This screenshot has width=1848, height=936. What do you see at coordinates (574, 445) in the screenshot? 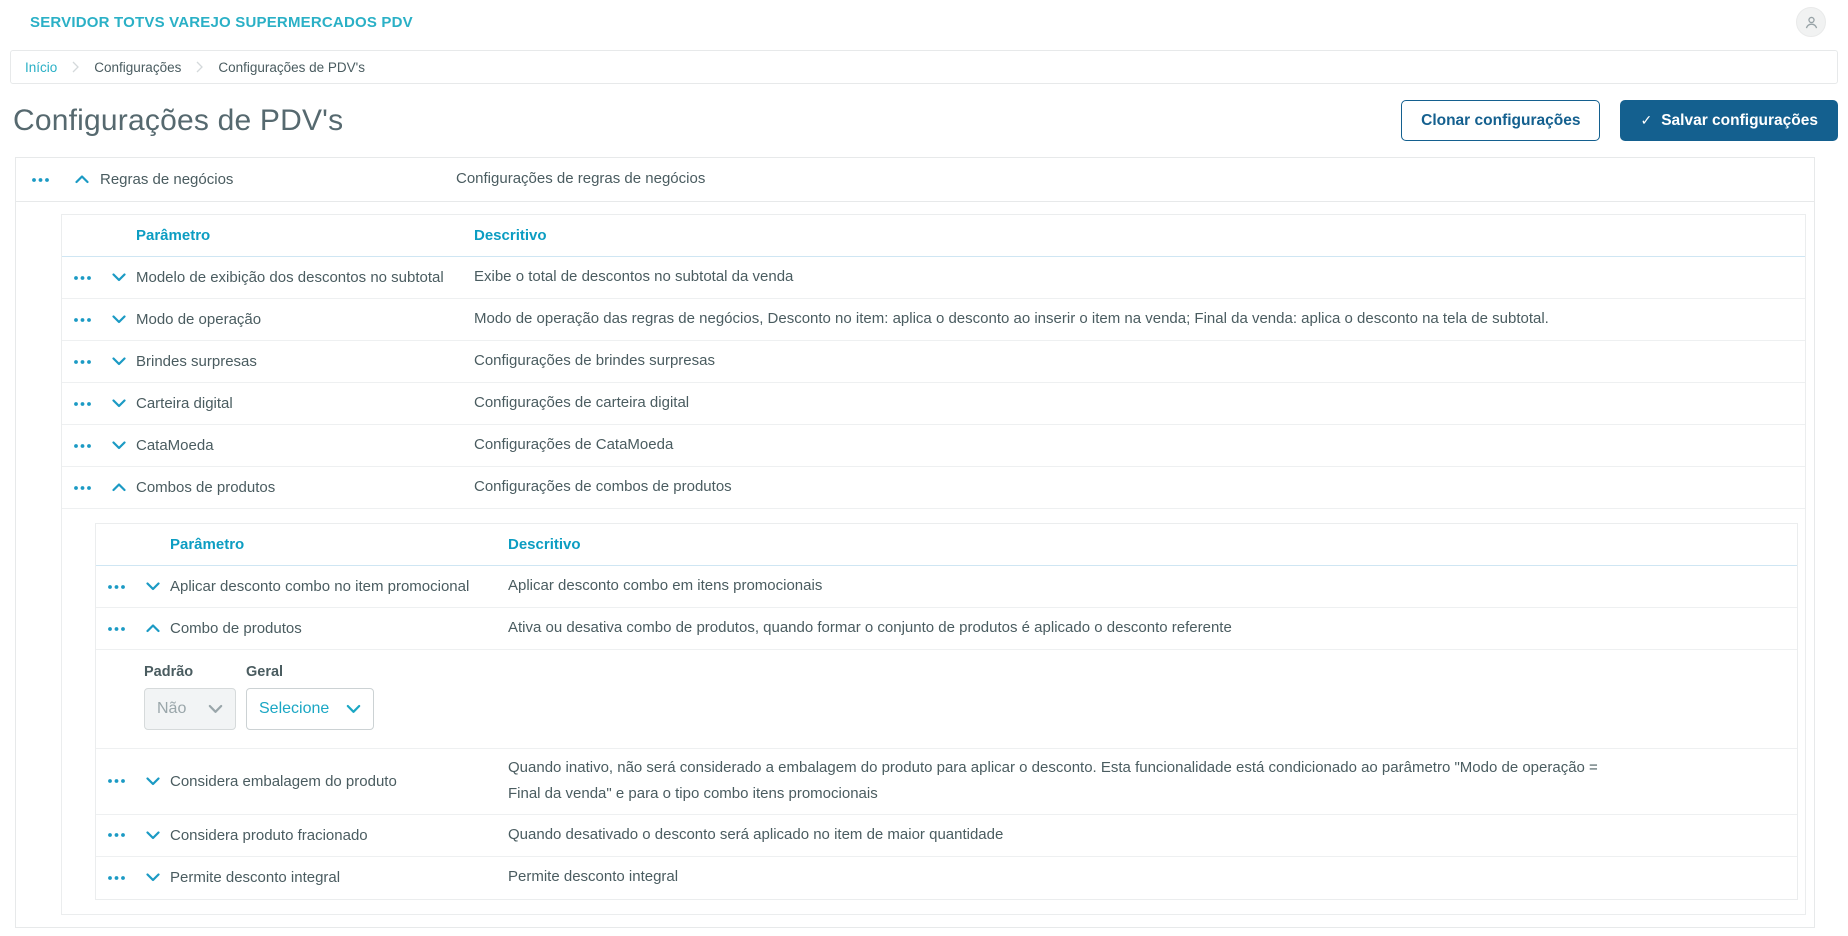
I see `row-desc: Configurações de CataMoeda` at bounding box center [574, 445].